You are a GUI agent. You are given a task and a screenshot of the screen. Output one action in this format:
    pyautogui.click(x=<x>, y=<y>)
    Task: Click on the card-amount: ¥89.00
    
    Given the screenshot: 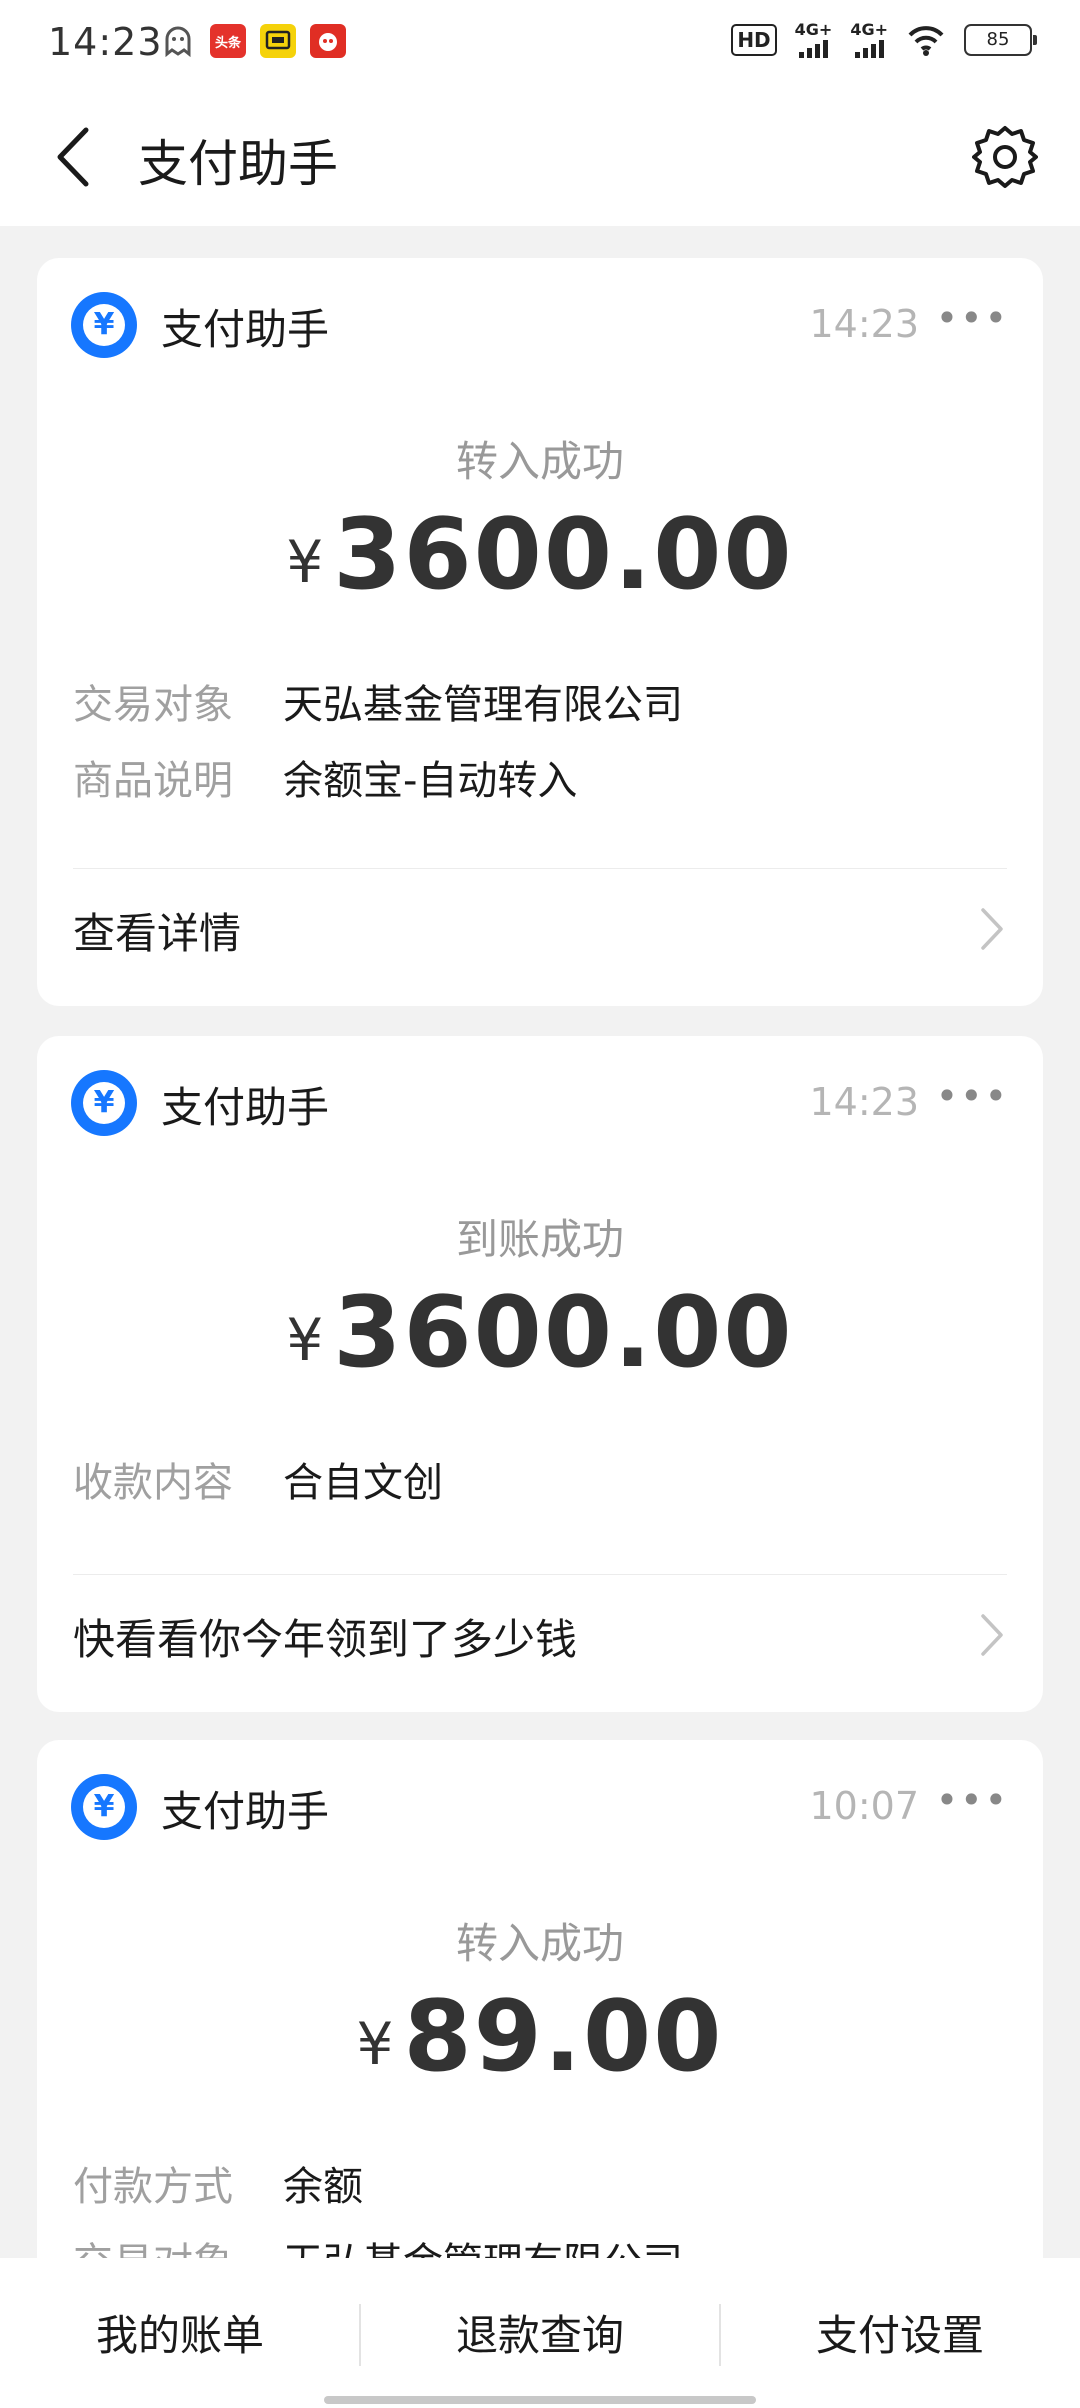 What is the action you would take?
    pyautogui.click(x=540, y=2037)
    